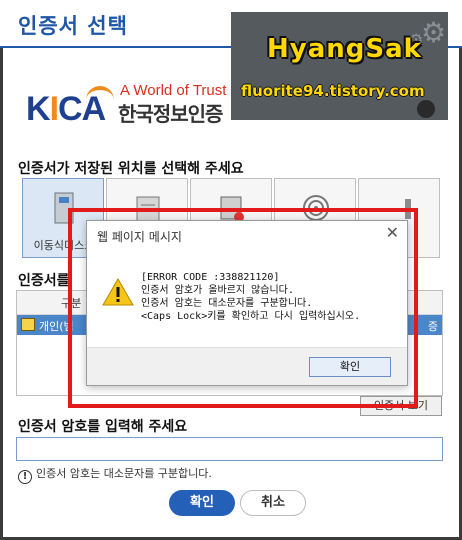  I want to click on logo-brand-k: K, so click(38, 109).